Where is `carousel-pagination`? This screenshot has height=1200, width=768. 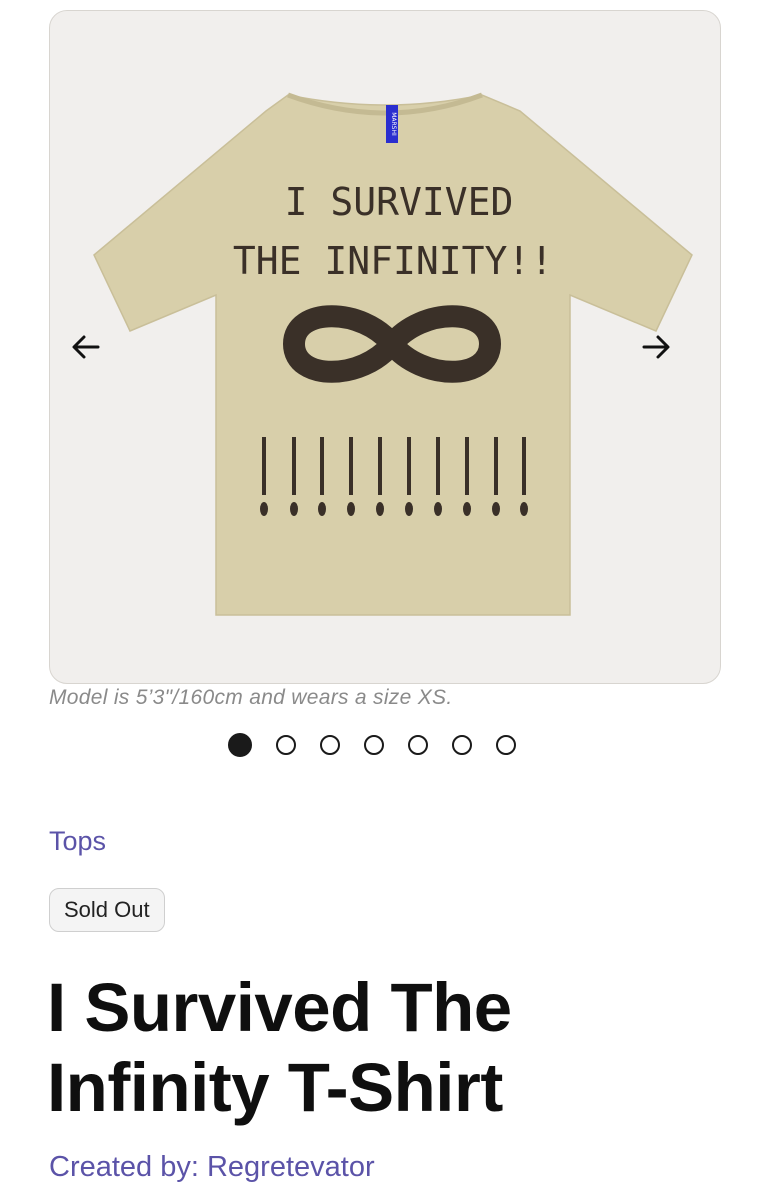
carousel-pagination is located at coordinates (372, 746).